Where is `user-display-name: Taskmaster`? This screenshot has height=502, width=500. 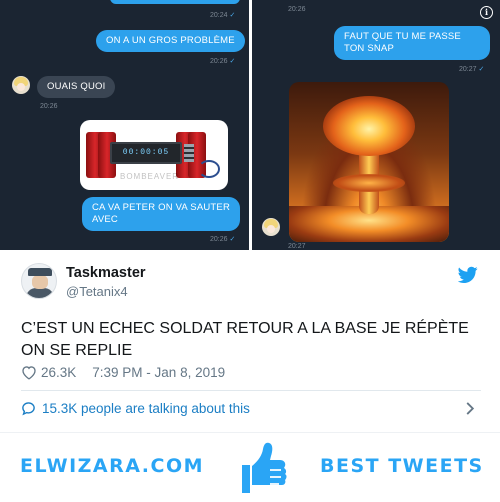
user-display-name: Taskmaster is located at coordinates (106, 273).